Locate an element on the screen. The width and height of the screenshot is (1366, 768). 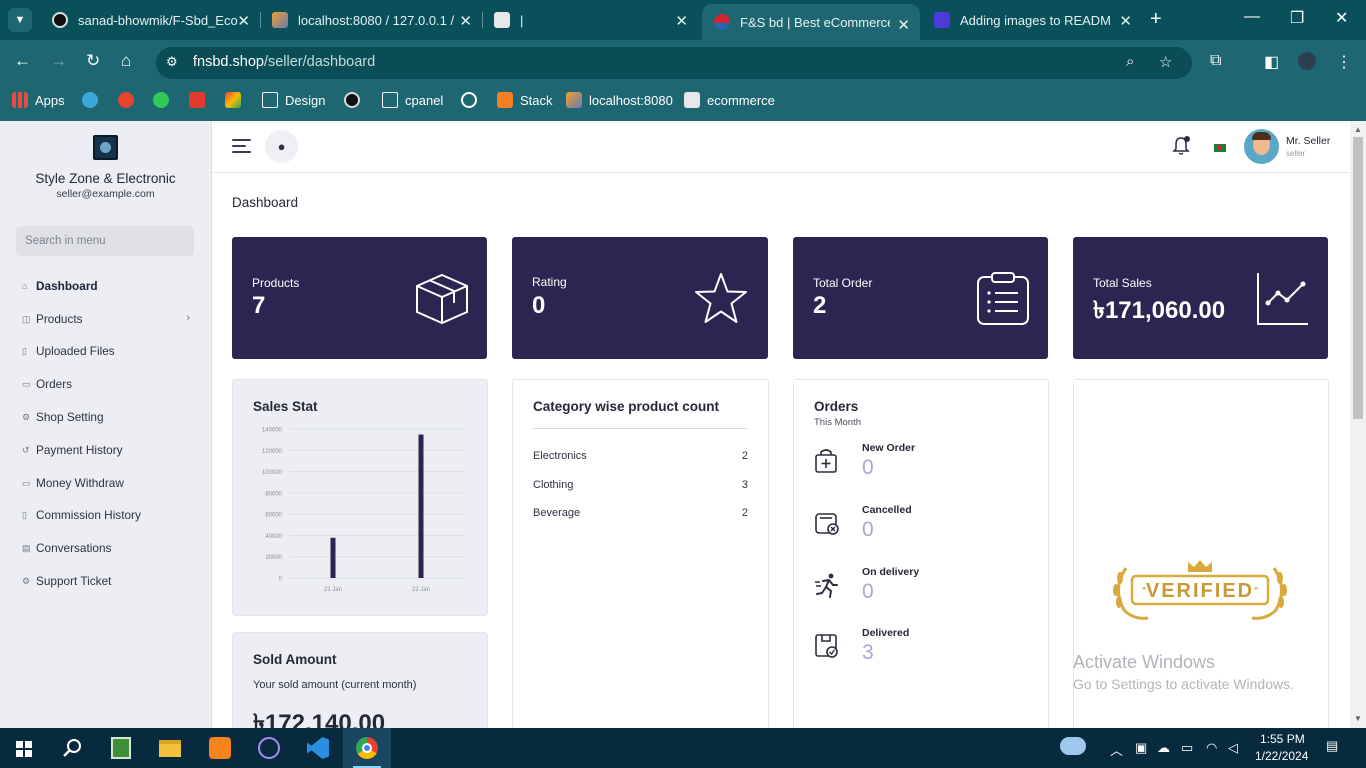
bookmark-gmail is located at coordinates (236, 100).